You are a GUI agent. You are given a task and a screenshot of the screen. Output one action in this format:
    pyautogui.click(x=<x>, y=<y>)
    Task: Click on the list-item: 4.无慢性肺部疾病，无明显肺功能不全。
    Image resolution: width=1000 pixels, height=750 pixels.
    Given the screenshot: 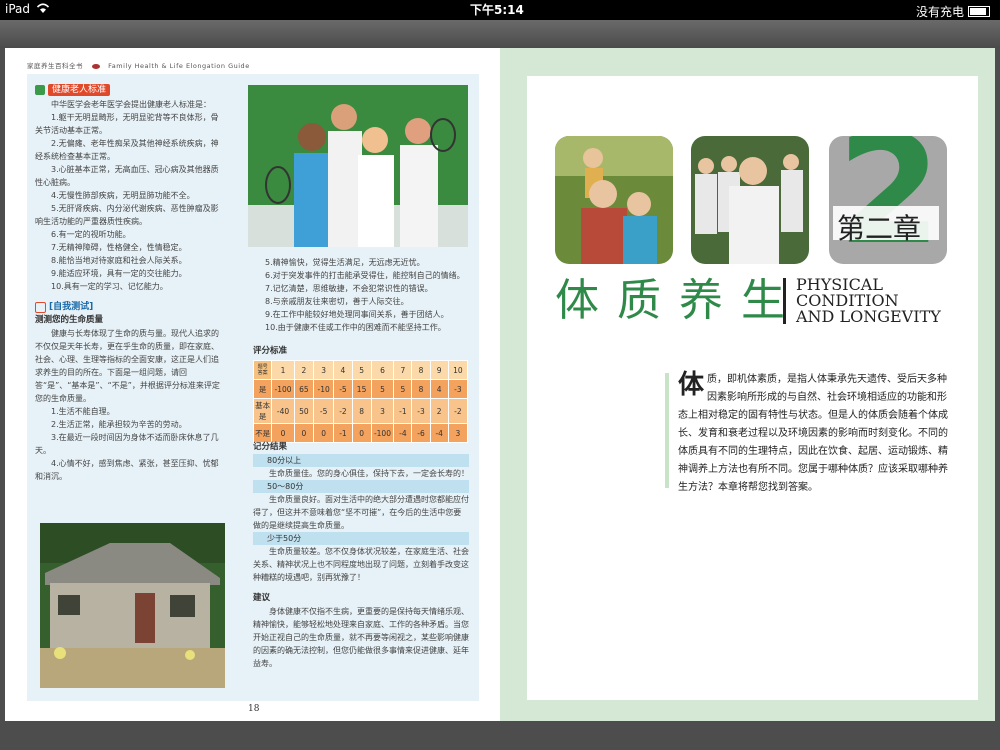 What is the action you would take?
    pyautogui.click(x=123, y=195)
    